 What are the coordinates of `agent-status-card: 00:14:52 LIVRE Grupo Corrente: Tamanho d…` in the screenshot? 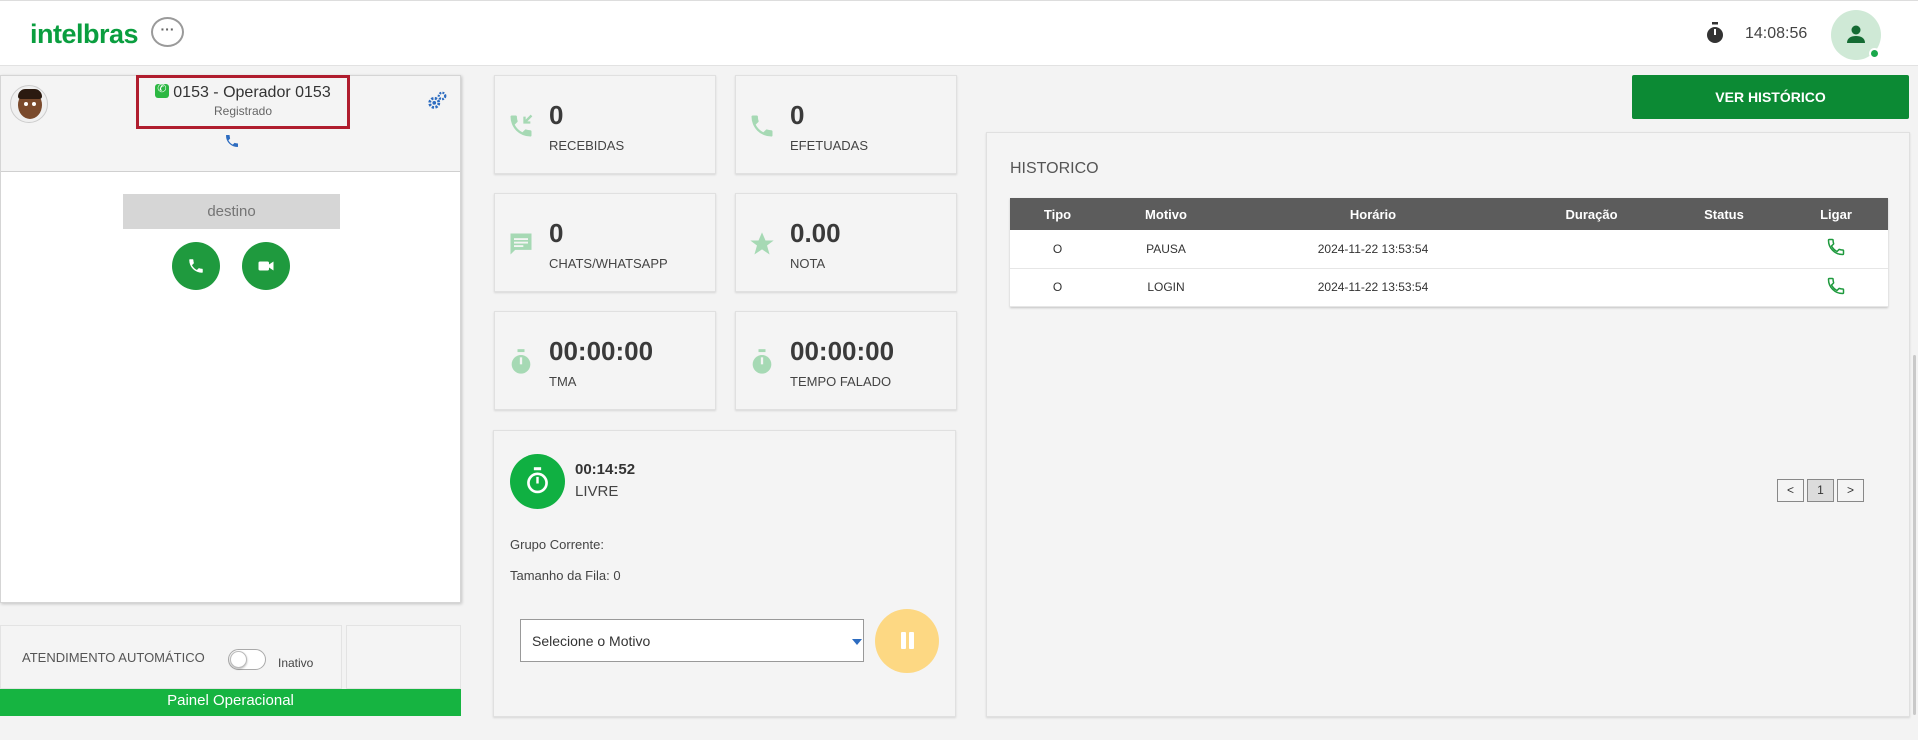 It's located at (724, 573).